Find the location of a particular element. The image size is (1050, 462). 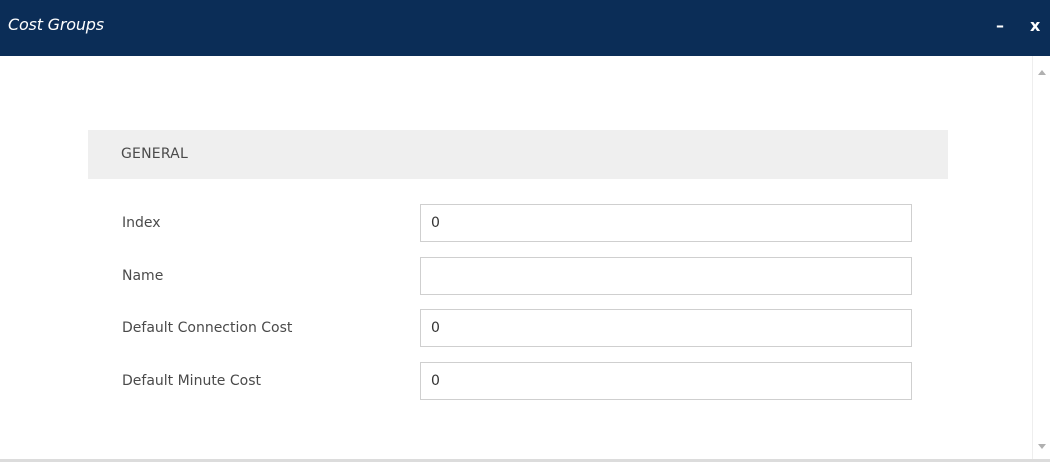

index-field is located at coordinates (666, 223).